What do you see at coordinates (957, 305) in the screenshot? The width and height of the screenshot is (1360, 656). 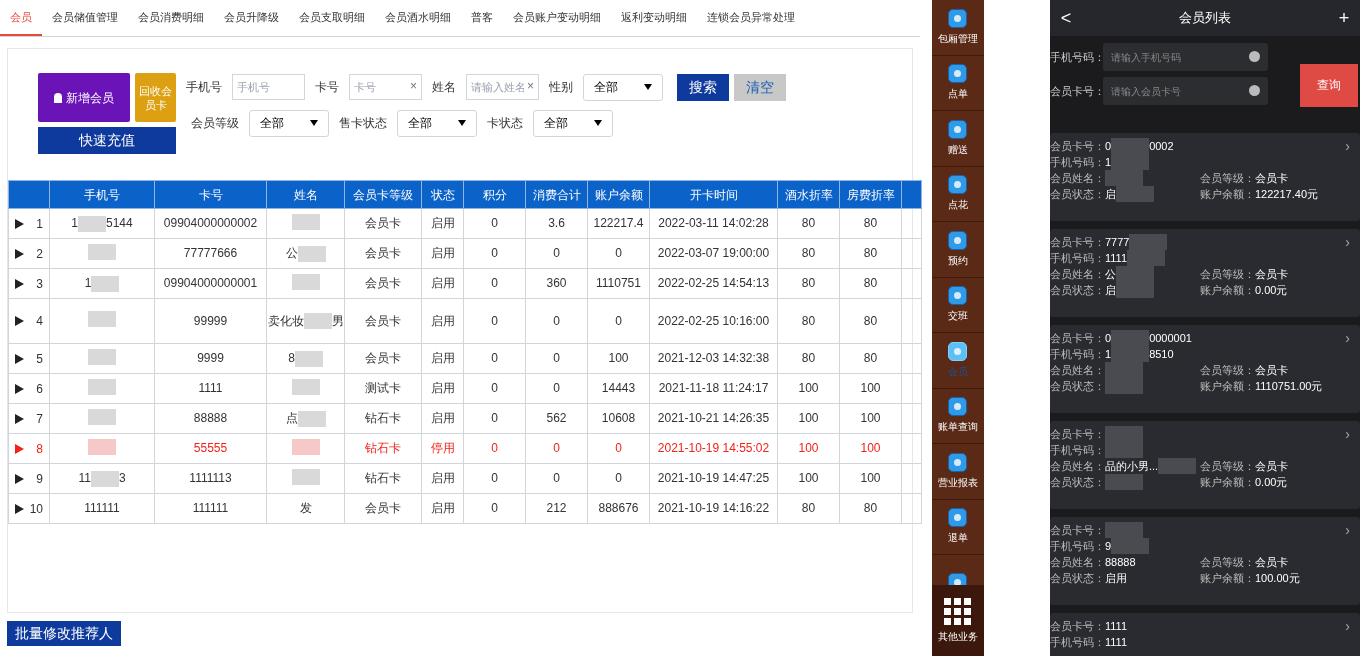 I see `sidebar-item: 交班` at bounding box center [957, 305].